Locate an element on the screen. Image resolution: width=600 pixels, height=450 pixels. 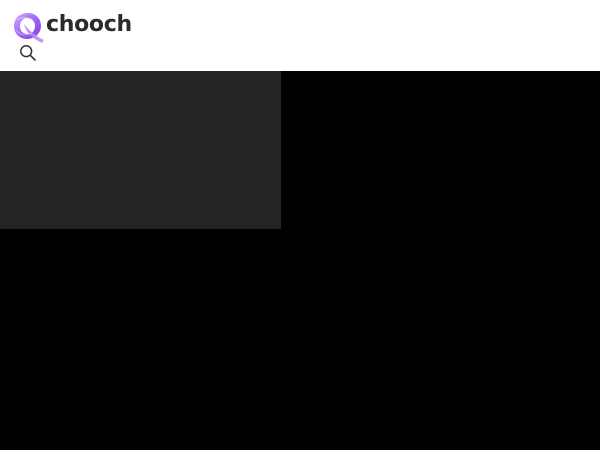
search-icon is located at coordinates (28, 53).